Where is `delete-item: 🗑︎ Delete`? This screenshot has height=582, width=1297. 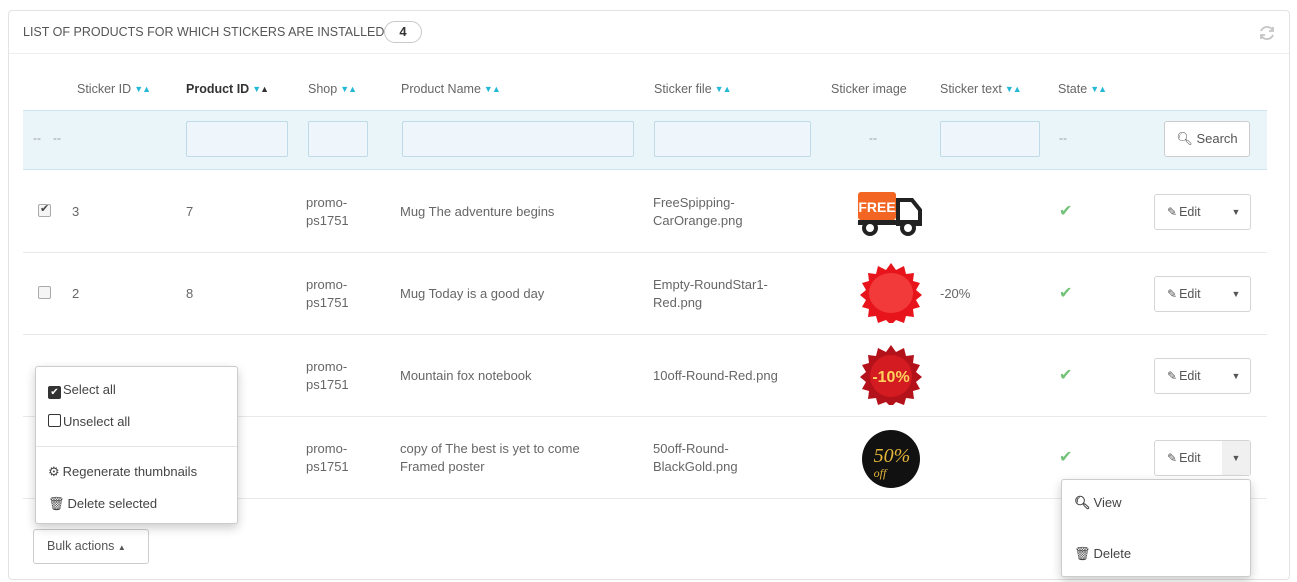
delete-item: 🗑︎ Delete is located at coordinates (1102, 554).